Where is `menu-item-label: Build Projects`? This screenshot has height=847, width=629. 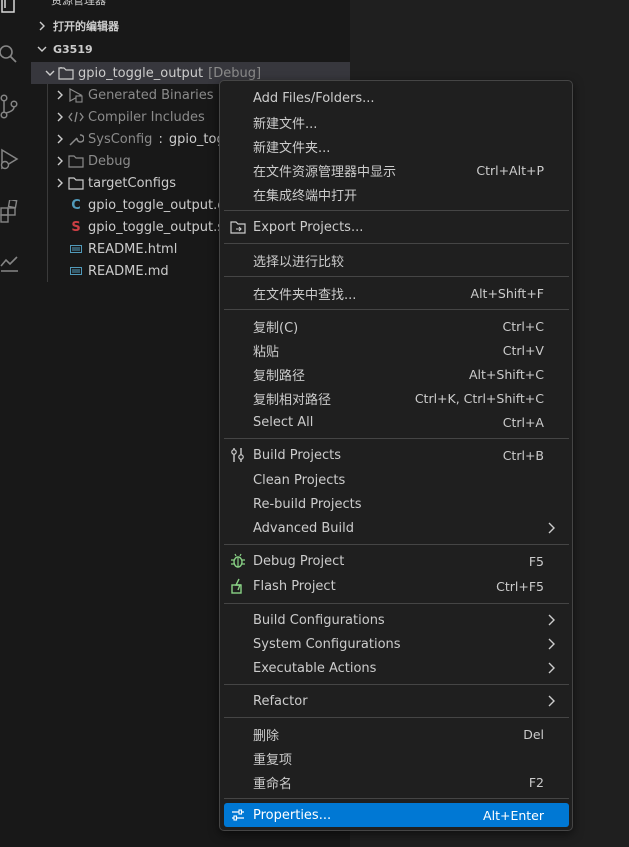 menu-item-label: Build Projects is located at coordinates (297, 455).